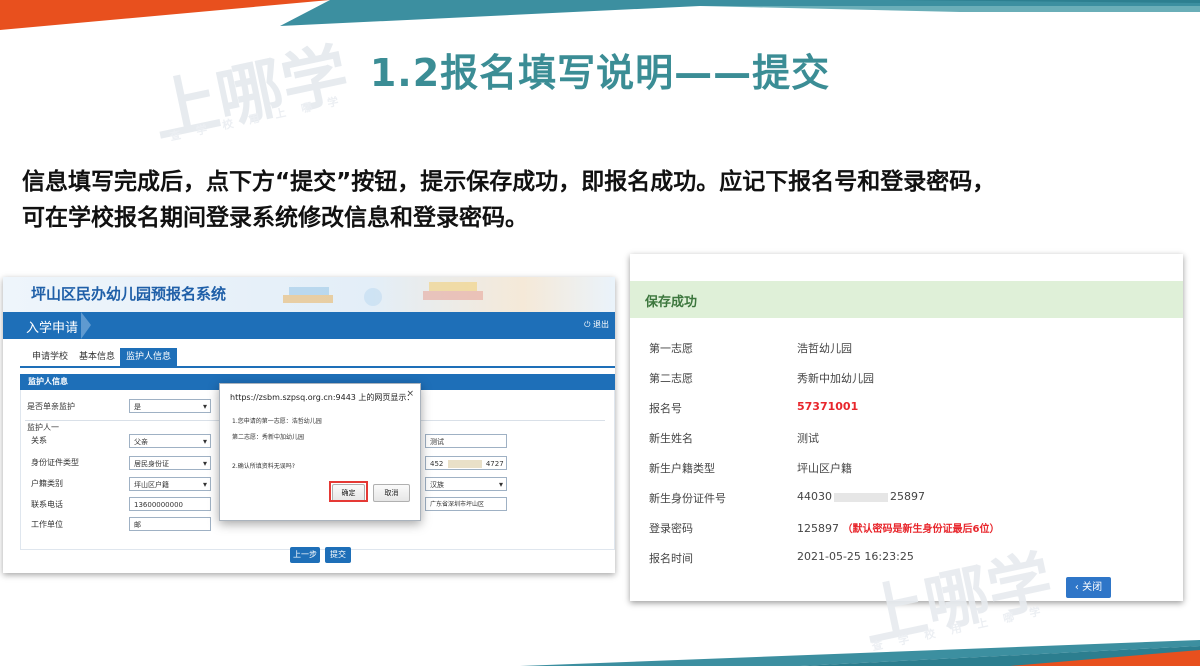 The image size is (1200, 666). I want to click on child-id-value: 44030 25897, so click(861, 496).